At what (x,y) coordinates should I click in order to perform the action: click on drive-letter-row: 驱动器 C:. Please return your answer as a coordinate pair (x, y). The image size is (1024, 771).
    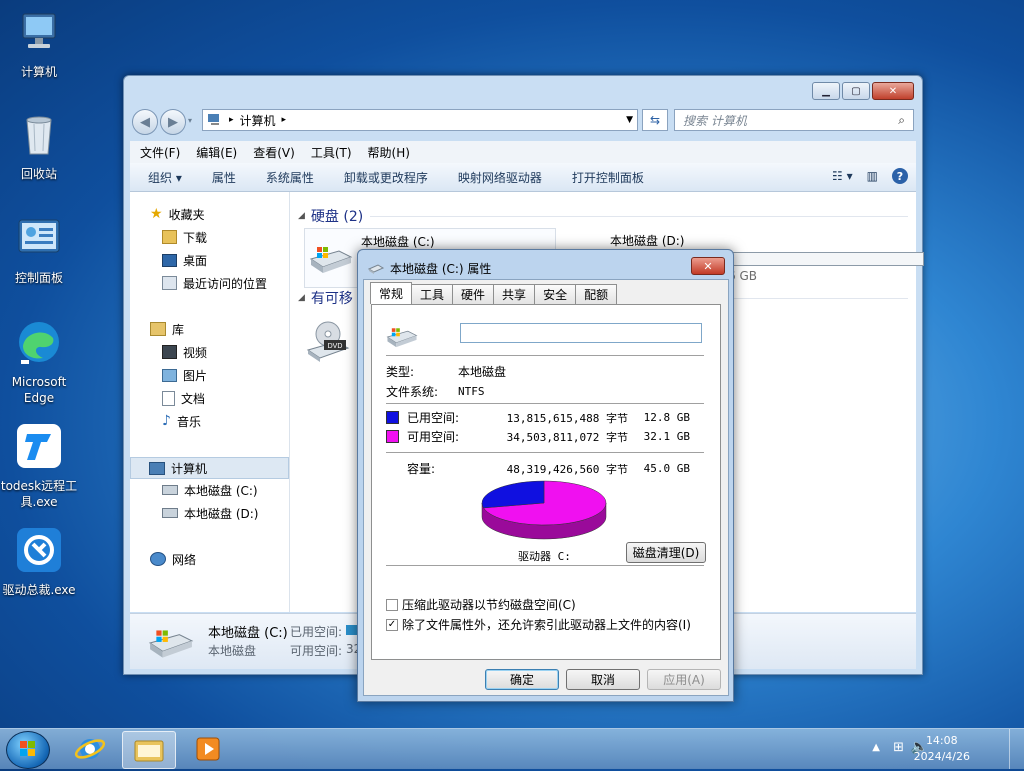
    Looking at the image, I should click on (544, 556).